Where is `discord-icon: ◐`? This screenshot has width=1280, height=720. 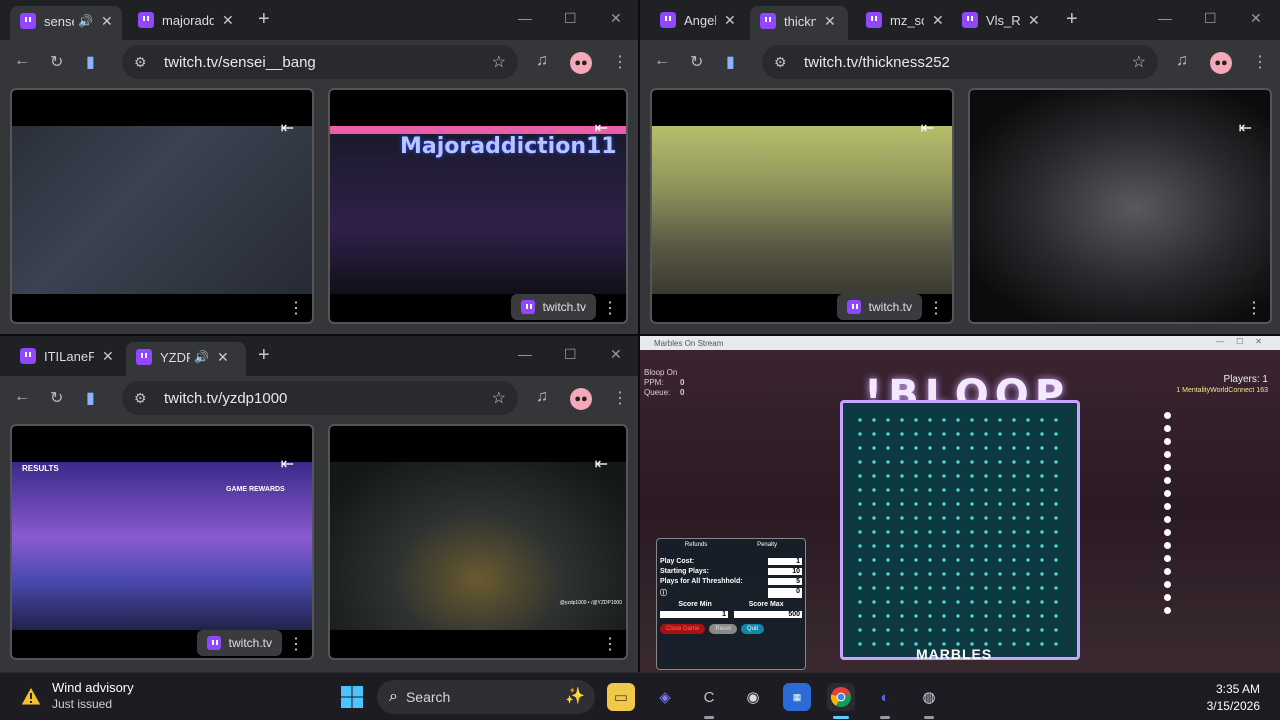 discord-icon: ◐ is located at coordinates (885, 701).